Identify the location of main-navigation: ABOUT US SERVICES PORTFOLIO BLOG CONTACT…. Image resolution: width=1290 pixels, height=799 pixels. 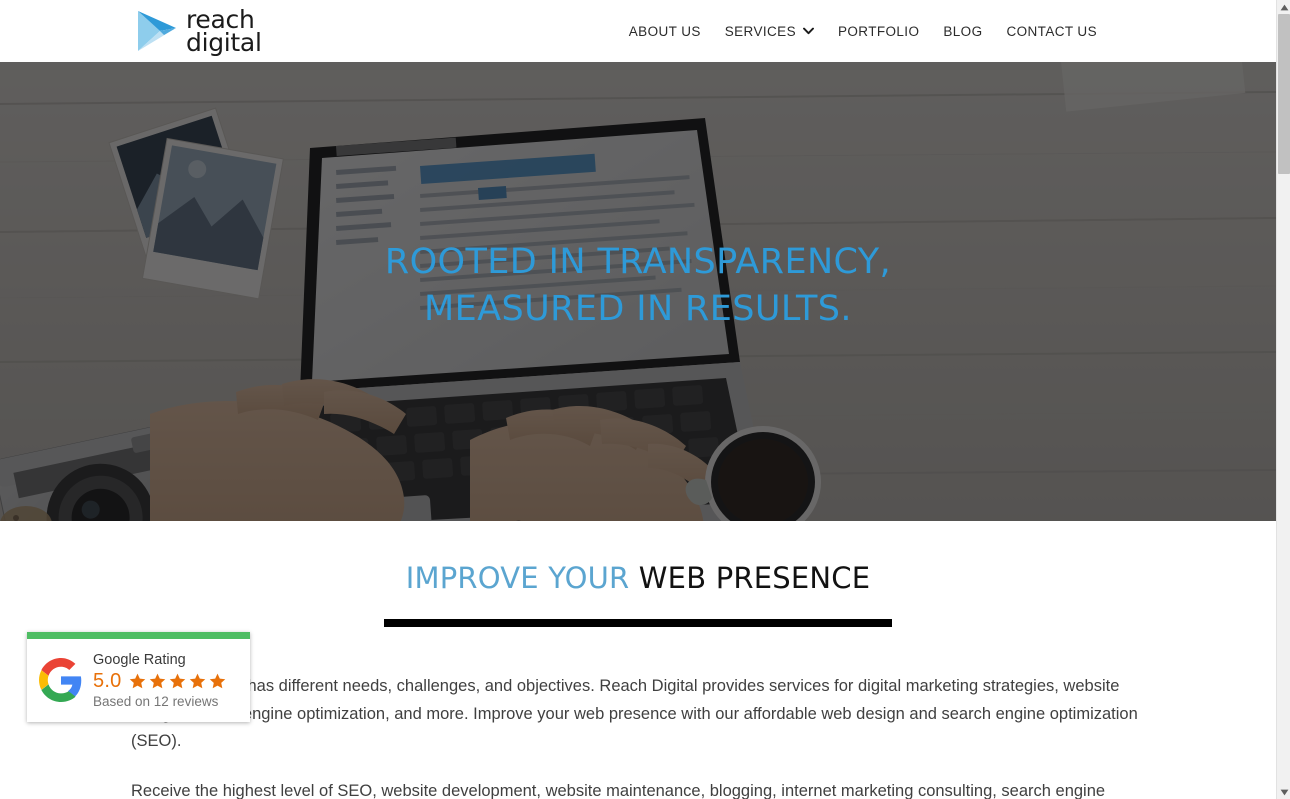
(942, 31).